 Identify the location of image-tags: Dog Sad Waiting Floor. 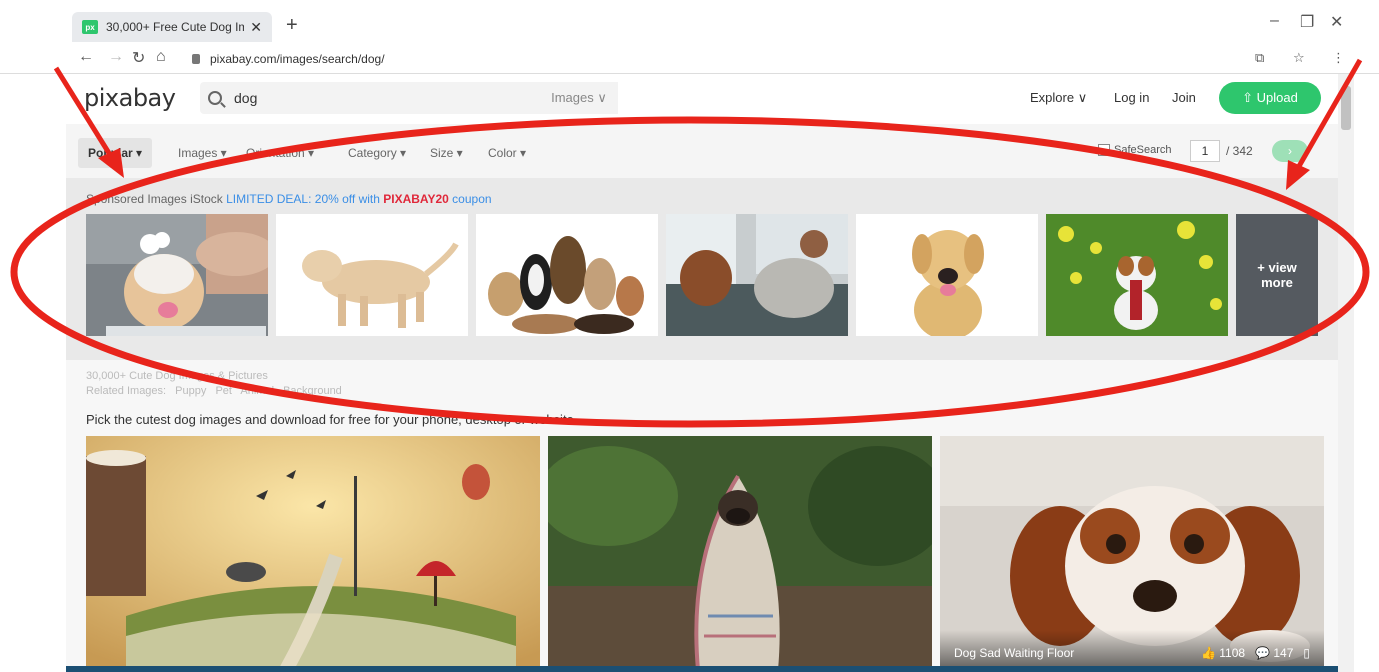
(1077, 653).